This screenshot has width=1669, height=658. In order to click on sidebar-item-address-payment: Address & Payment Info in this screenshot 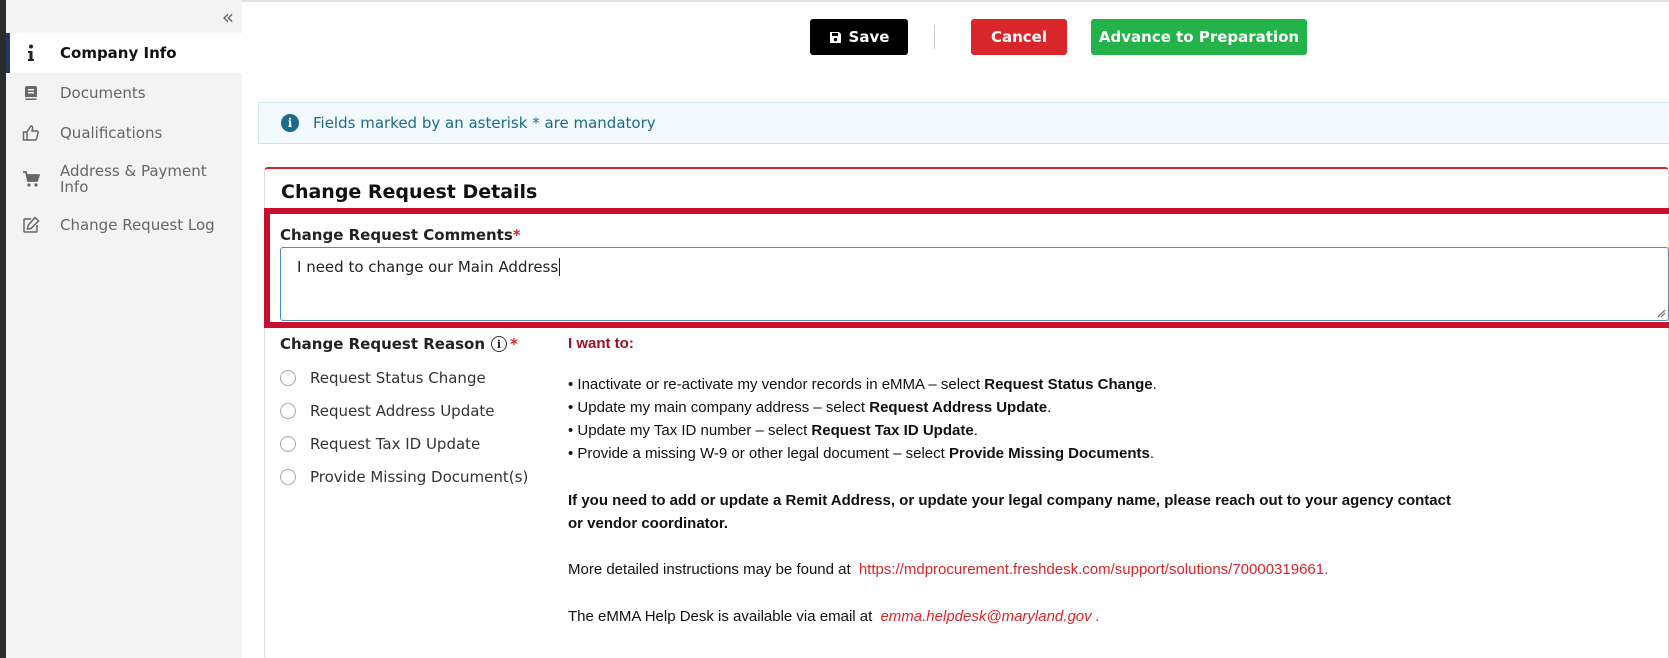, I will do `click(124, 179)`.